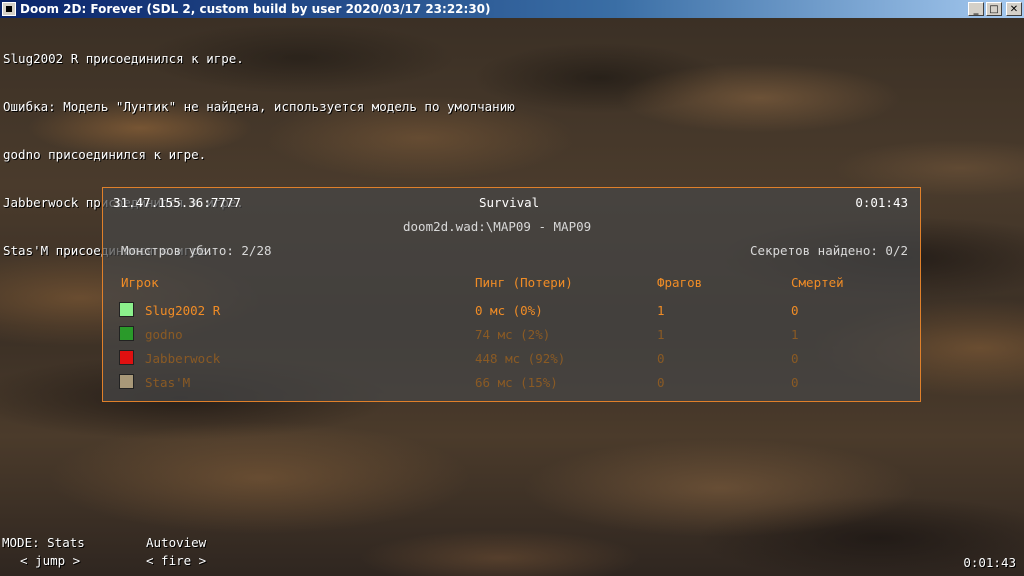  Describe the element at coordinates (183, 310) in the screenshot. I see `player-name: Slug2002 R` at that location.